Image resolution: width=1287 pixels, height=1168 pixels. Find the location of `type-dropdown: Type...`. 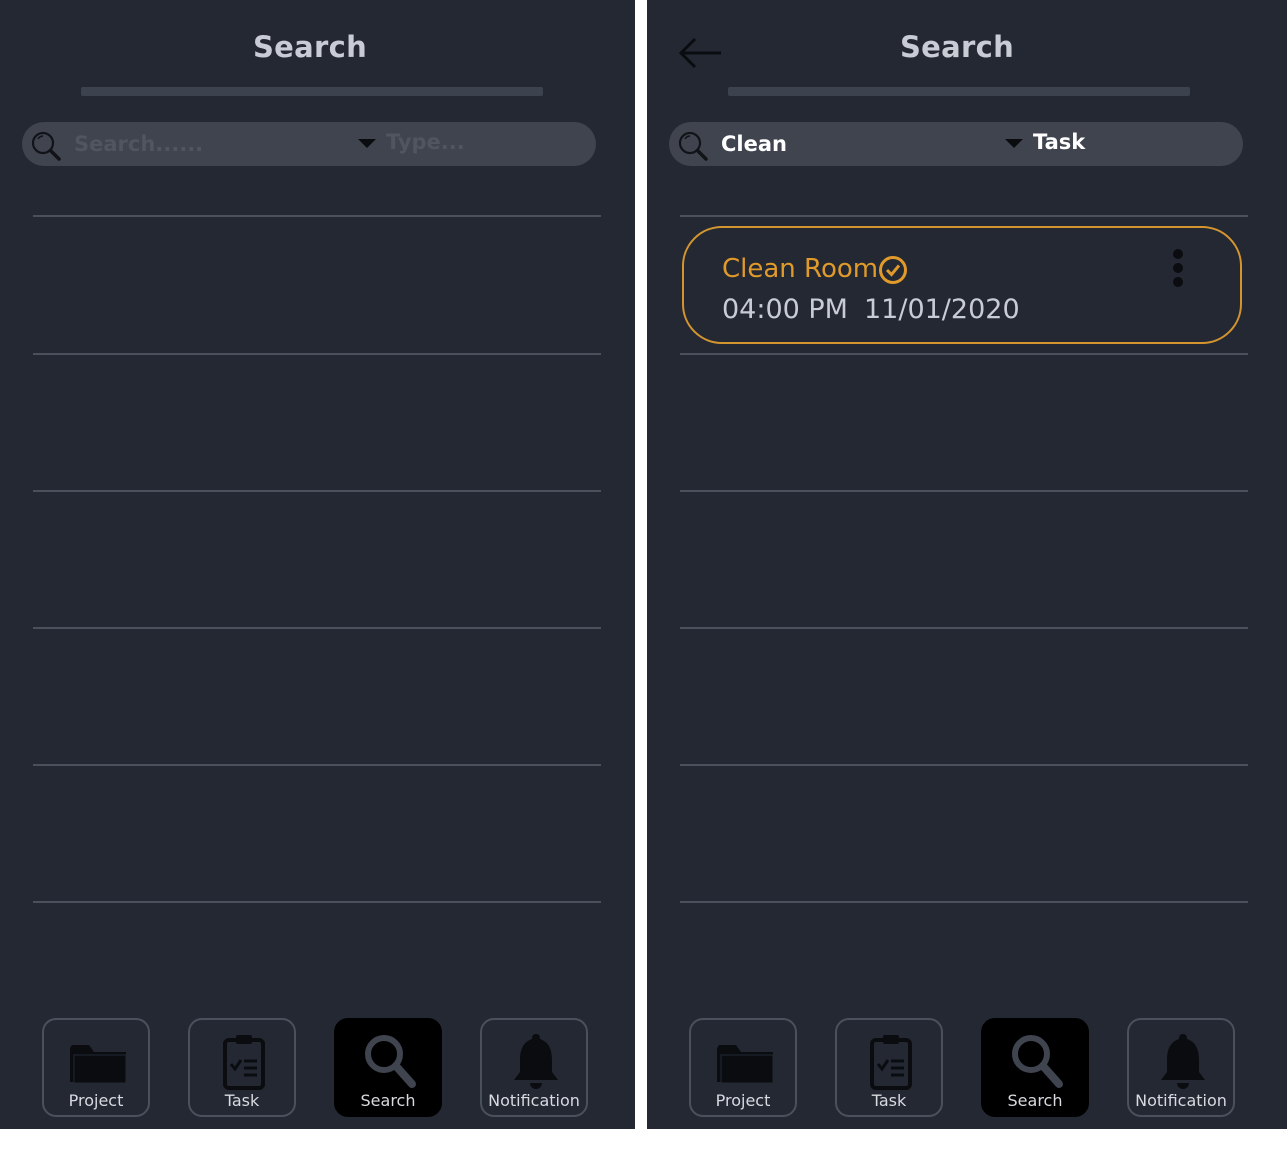

type-dropdown: Type... is located at coordinates (425, 142).